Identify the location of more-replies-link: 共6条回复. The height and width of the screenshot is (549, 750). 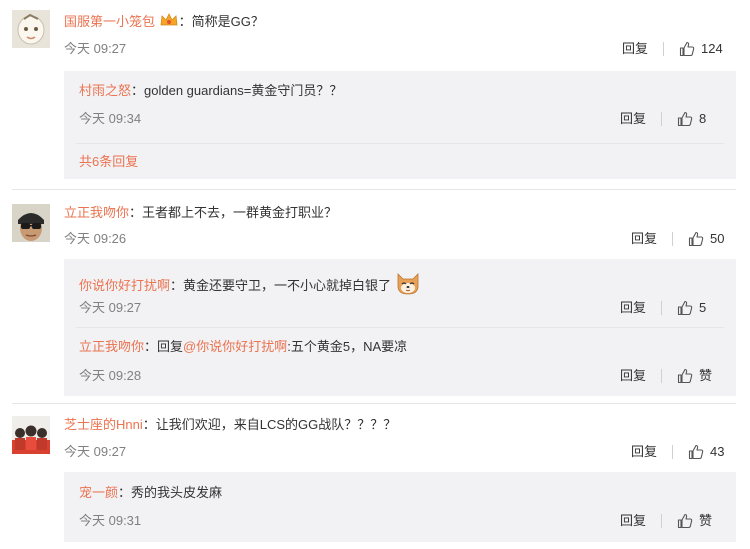
(108, 162).